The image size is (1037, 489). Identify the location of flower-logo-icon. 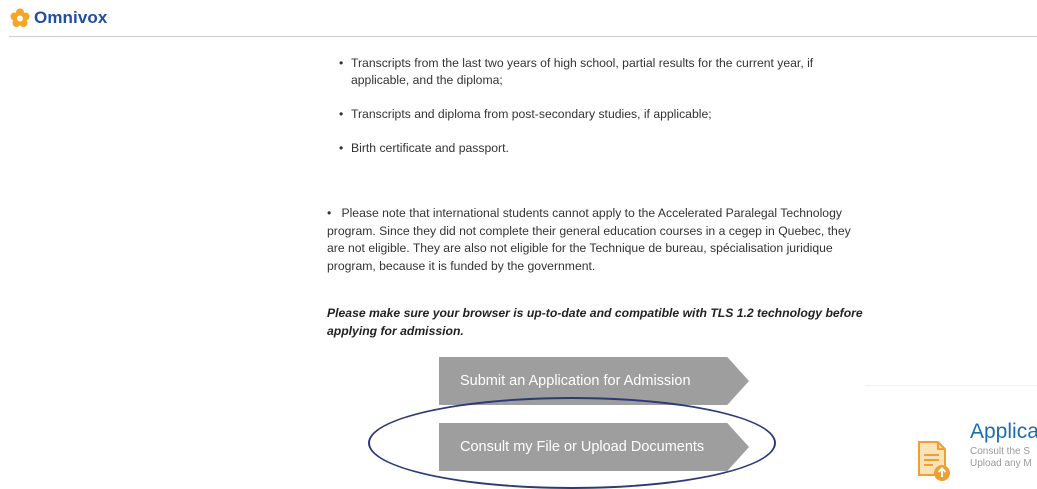
(20, 17).